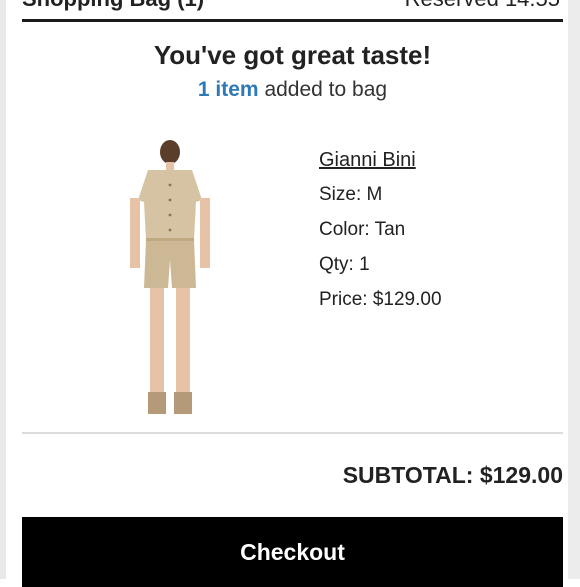 Image resolution: width=580 pixels, height=587 pixels. I want to click on added-text: added to bag, so click(326, 89).